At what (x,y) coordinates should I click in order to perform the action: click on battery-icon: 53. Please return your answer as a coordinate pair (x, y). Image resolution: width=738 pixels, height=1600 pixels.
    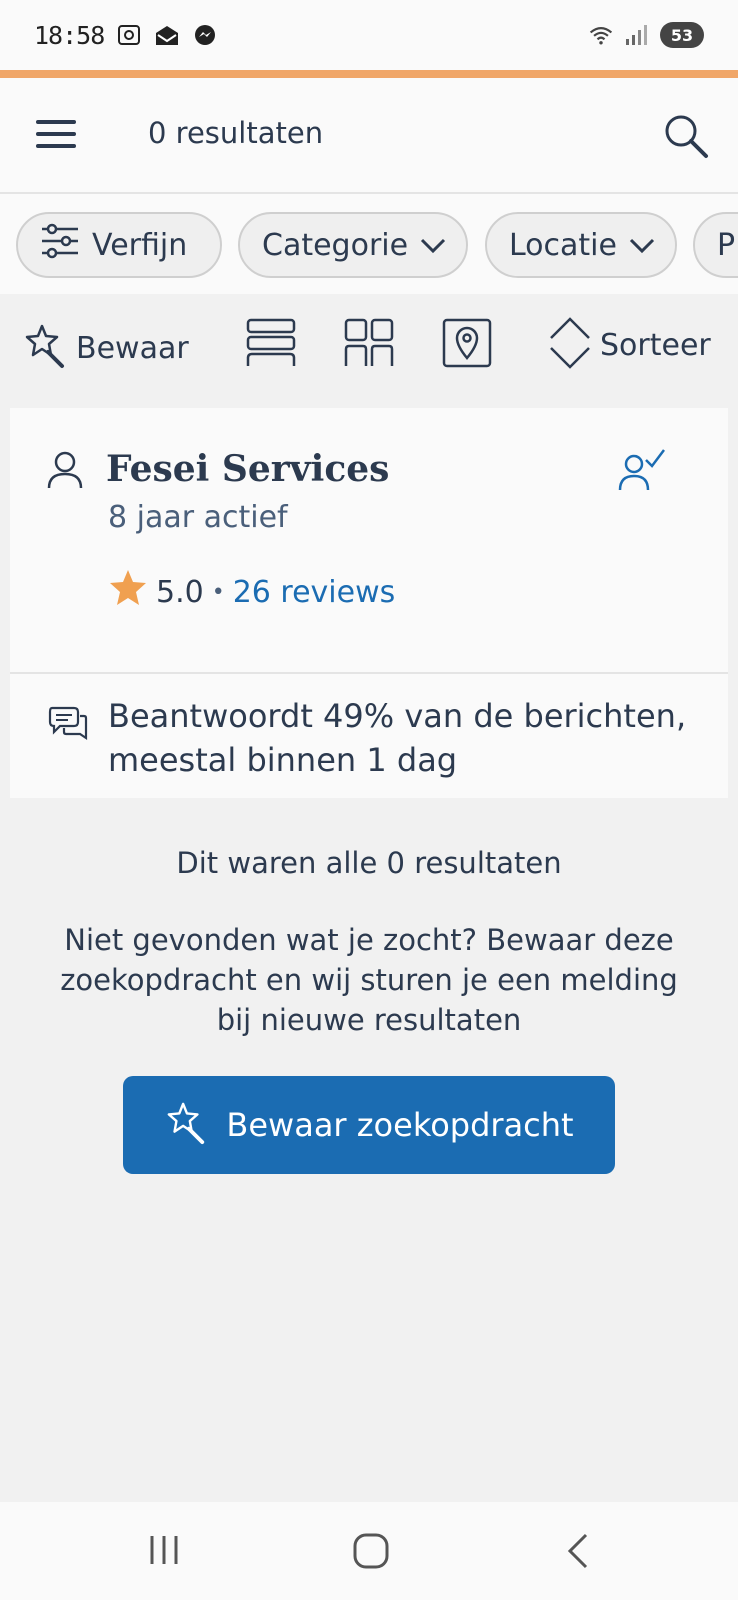
    Looking at the image, I should click on (682, 35).